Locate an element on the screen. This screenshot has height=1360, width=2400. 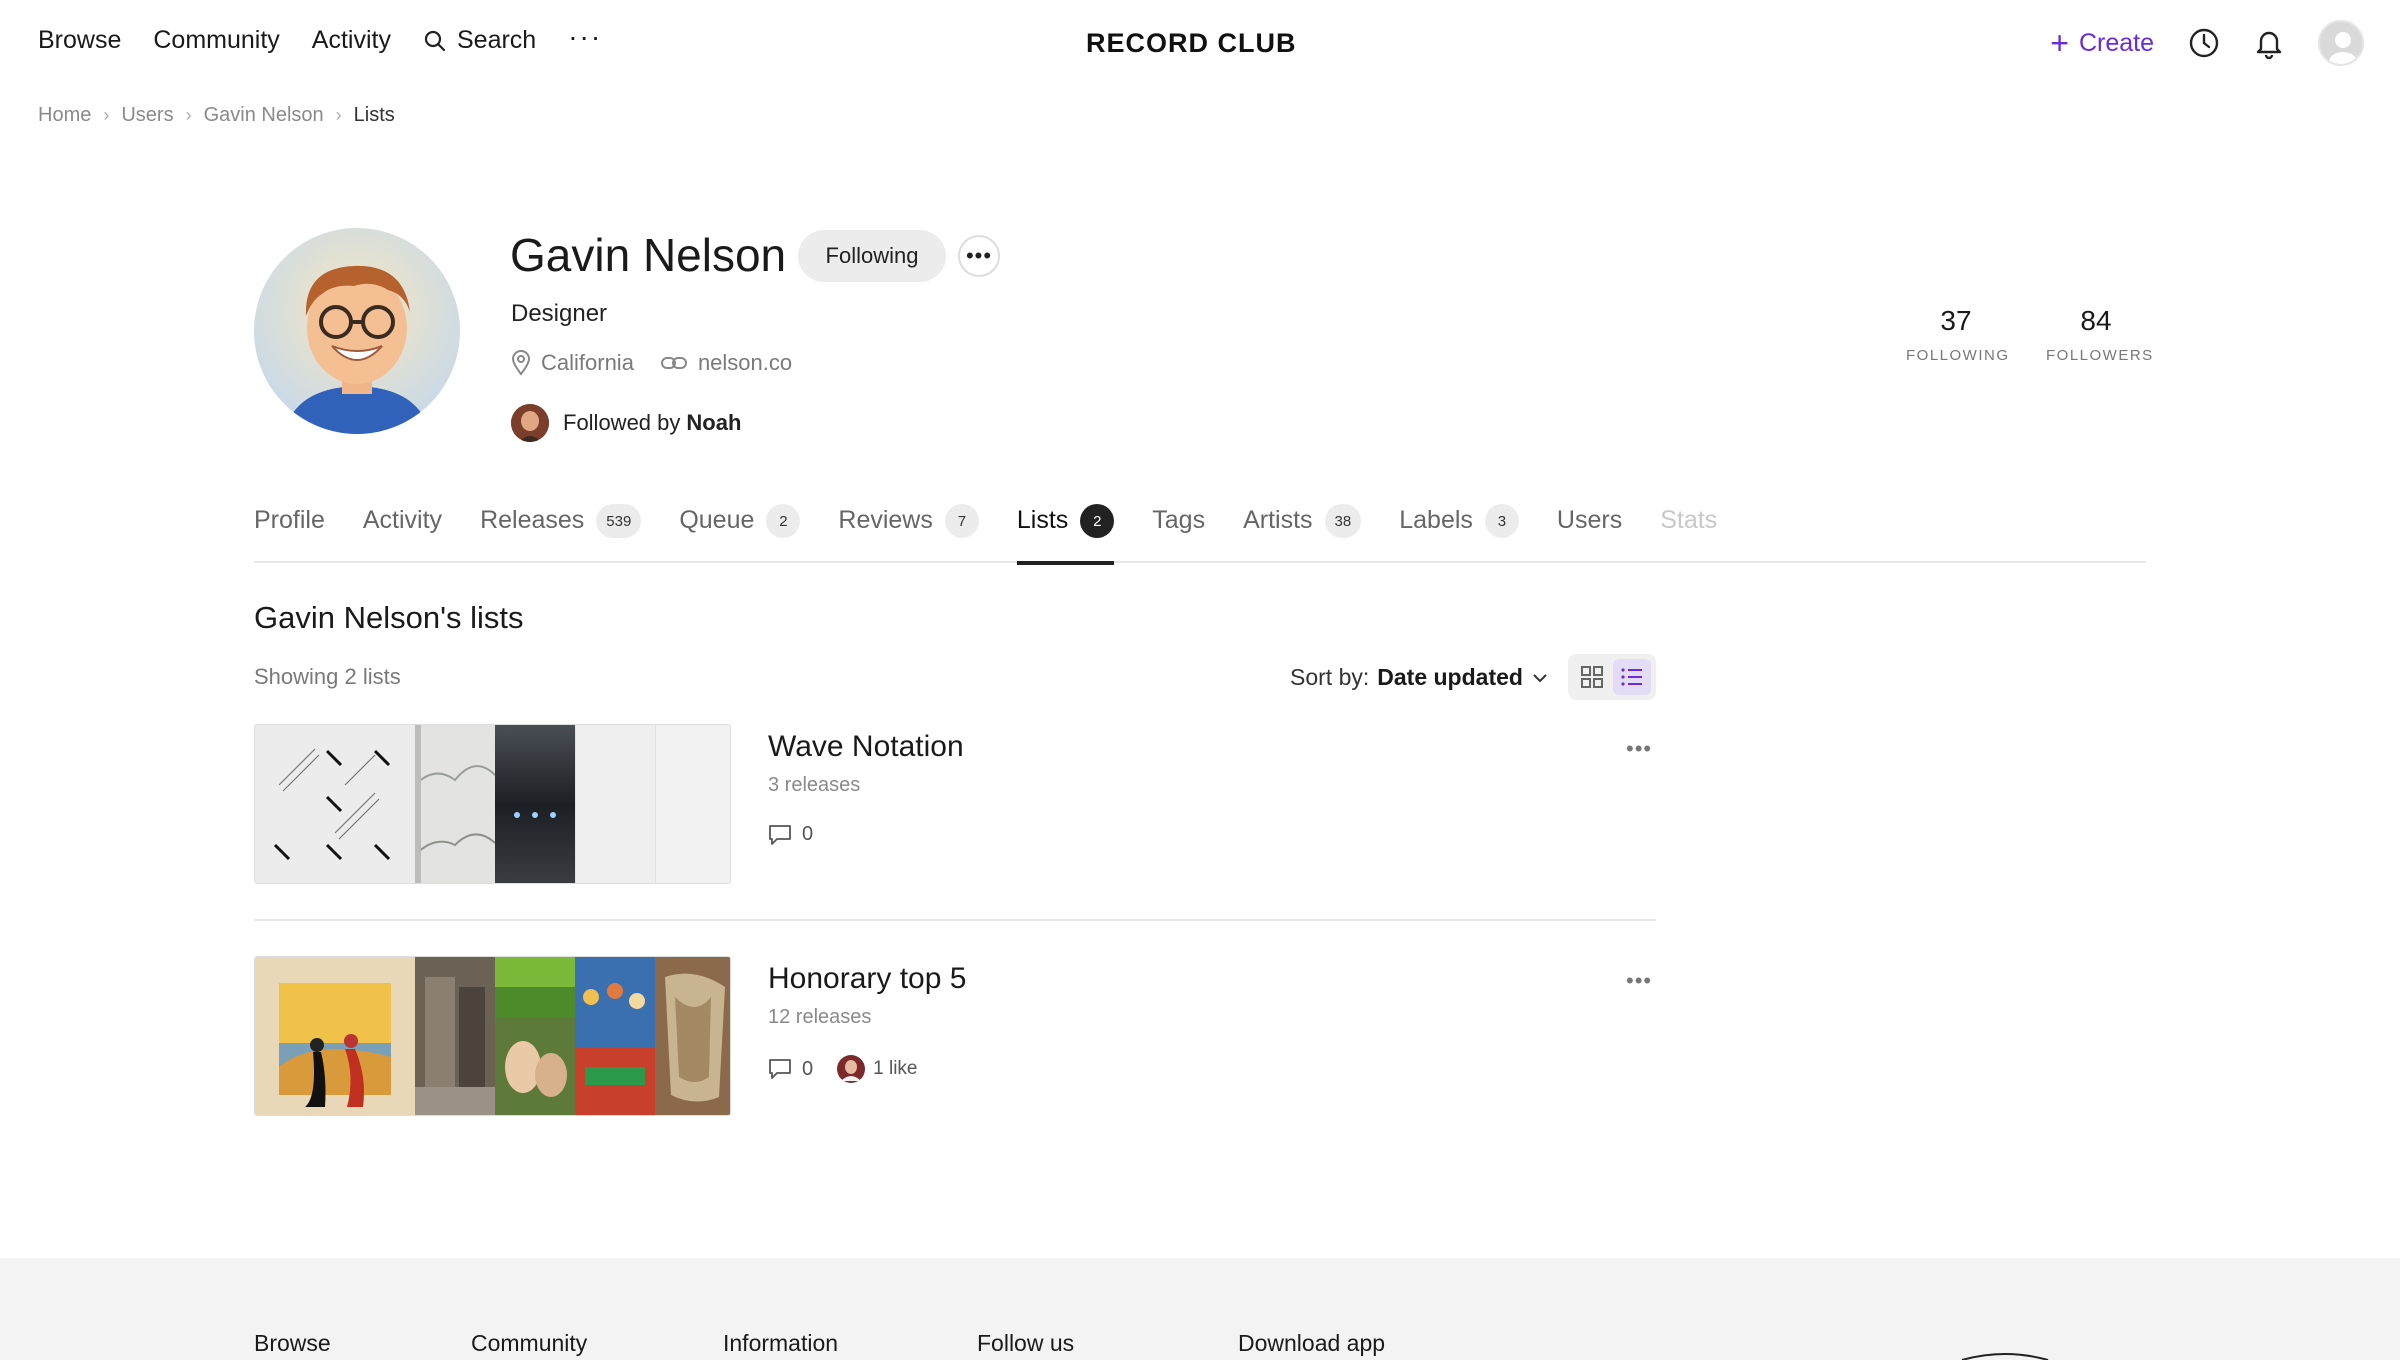
tab-label: Releases is located at coordinates (532, 520).